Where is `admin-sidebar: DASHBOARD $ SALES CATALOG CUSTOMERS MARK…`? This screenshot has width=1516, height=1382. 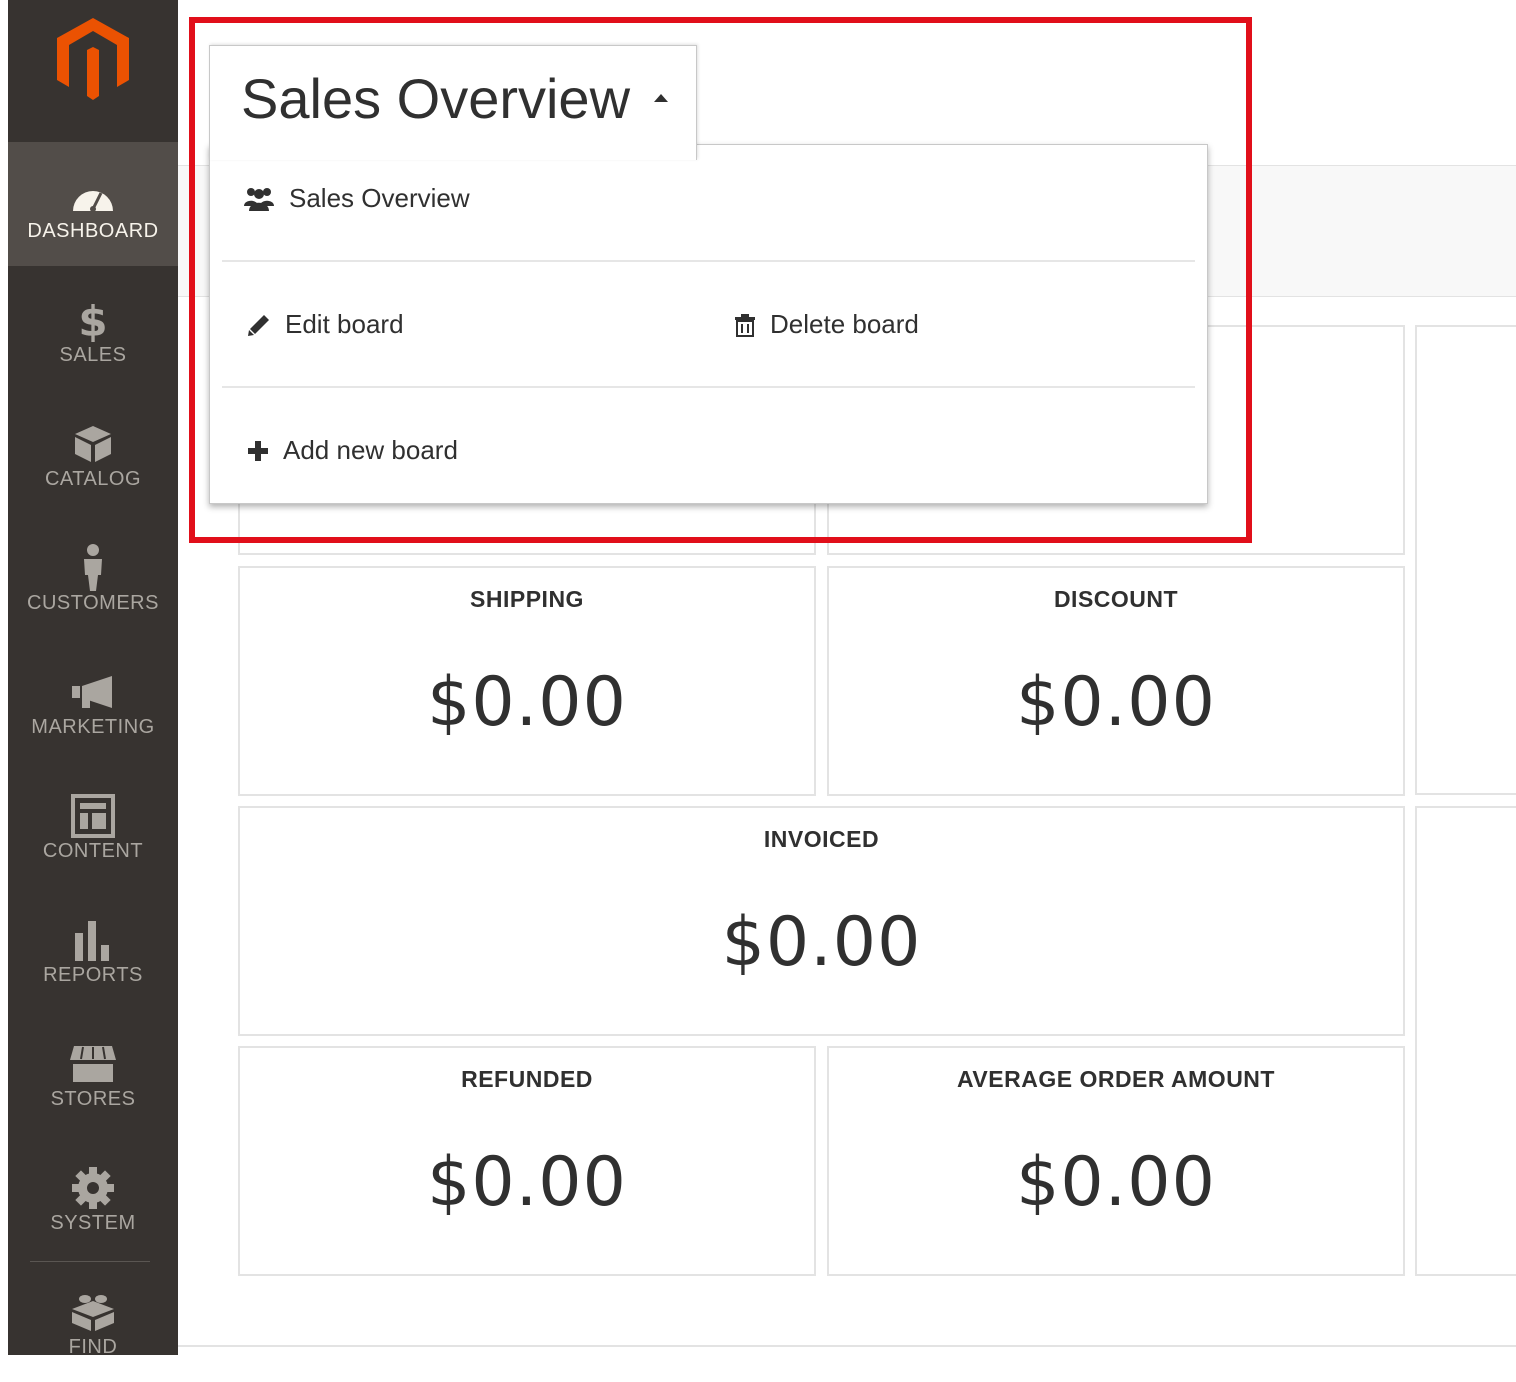 admin-sidebar: DASHBOARD $ SALES CATALOG CUSTOMERS MARK… is located at coordinates (93, 679).